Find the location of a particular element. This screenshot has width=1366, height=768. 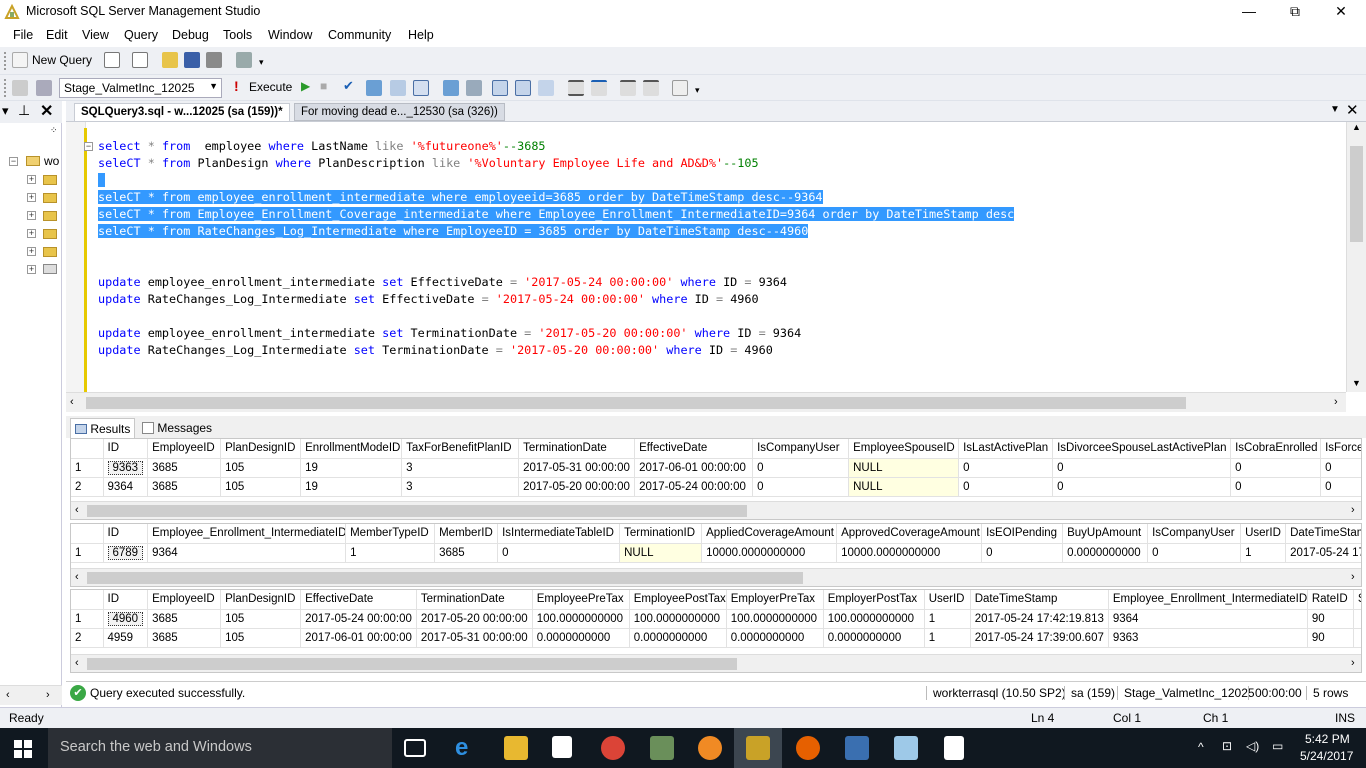

column-header: TaxForBenefitPlanID is located at coordinates (460, 449).